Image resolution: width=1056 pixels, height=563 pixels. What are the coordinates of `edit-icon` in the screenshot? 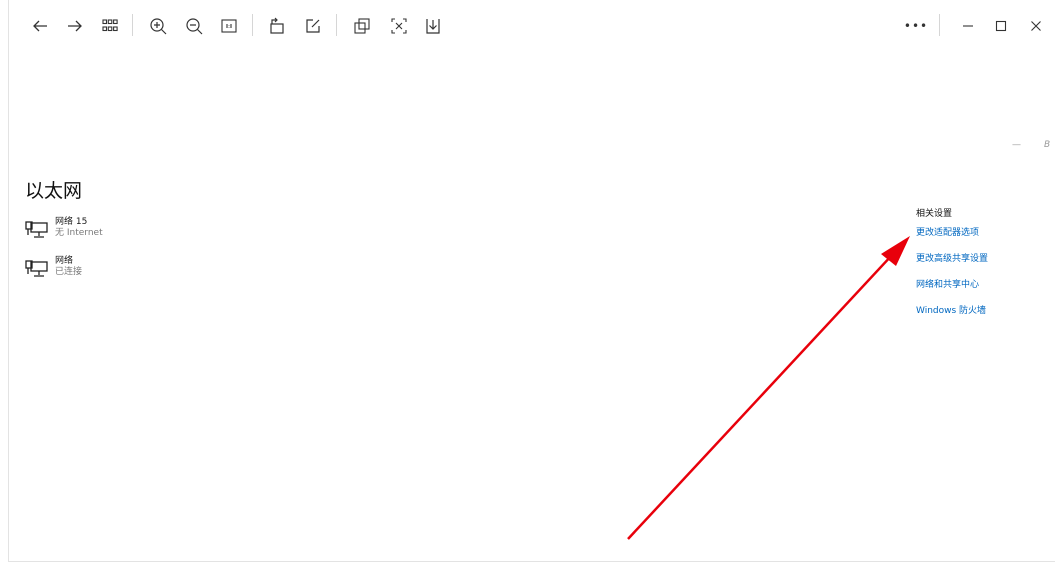 It's located at (313, 26).